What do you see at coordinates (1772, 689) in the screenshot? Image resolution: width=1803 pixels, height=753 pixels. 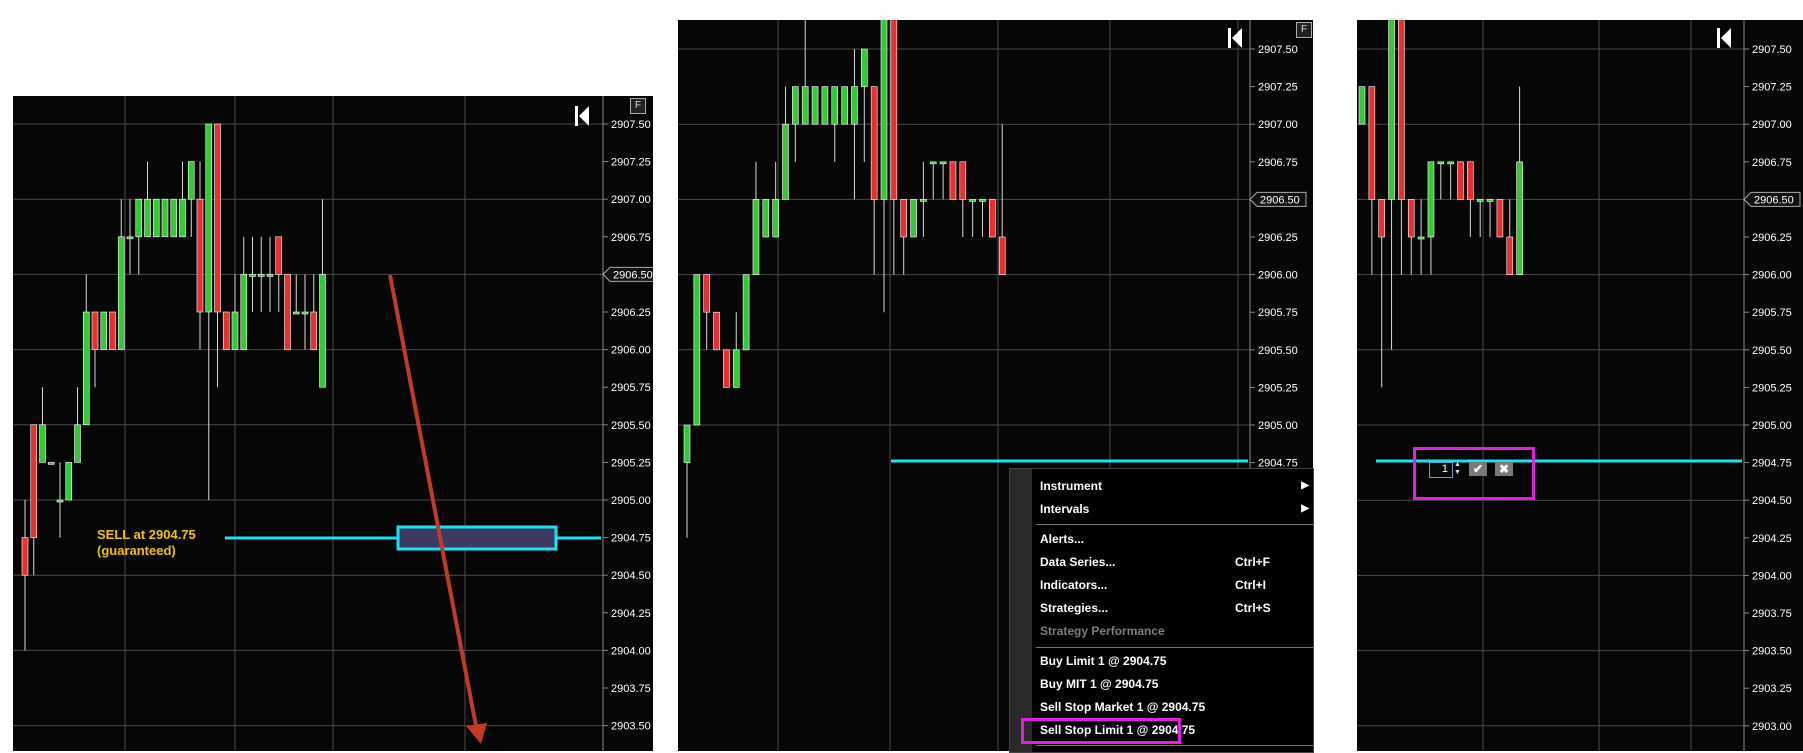 I see `price-axis-label: 2903.25` at bounding box center [1772, 689].